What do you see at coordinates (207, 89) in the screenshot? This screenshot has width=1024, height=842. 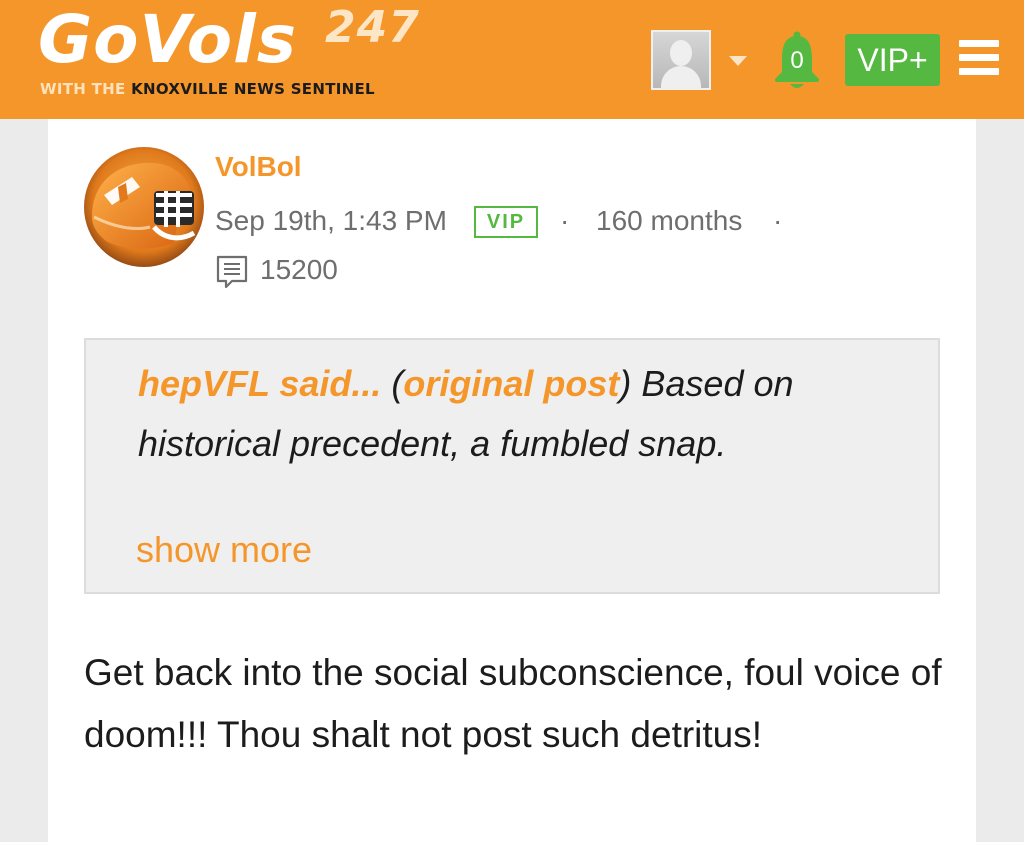 I see `logo-subtitle: WITH THE KNOXVILLE NEWS SENTINEL` at bounding box center [207, 89].